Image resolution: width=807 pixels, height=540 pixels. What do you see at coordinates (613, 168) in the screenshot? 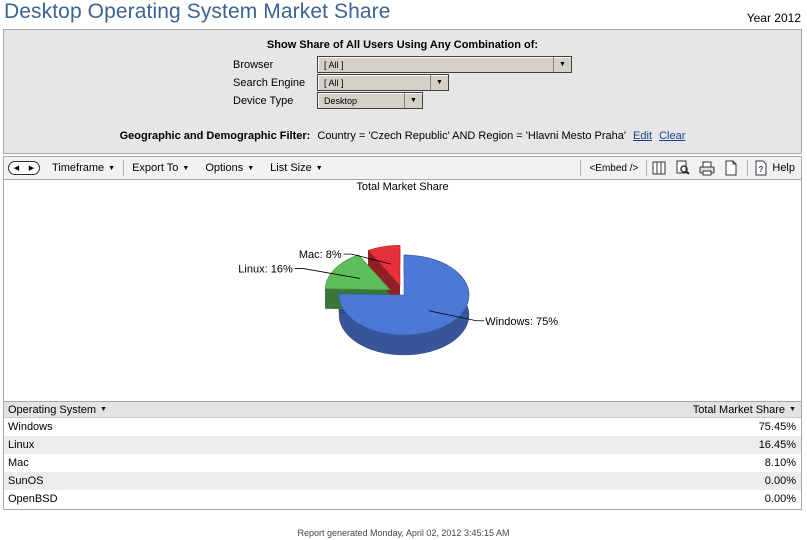
I see `embed-button: <Embed />` at bounding box center [613, 168].